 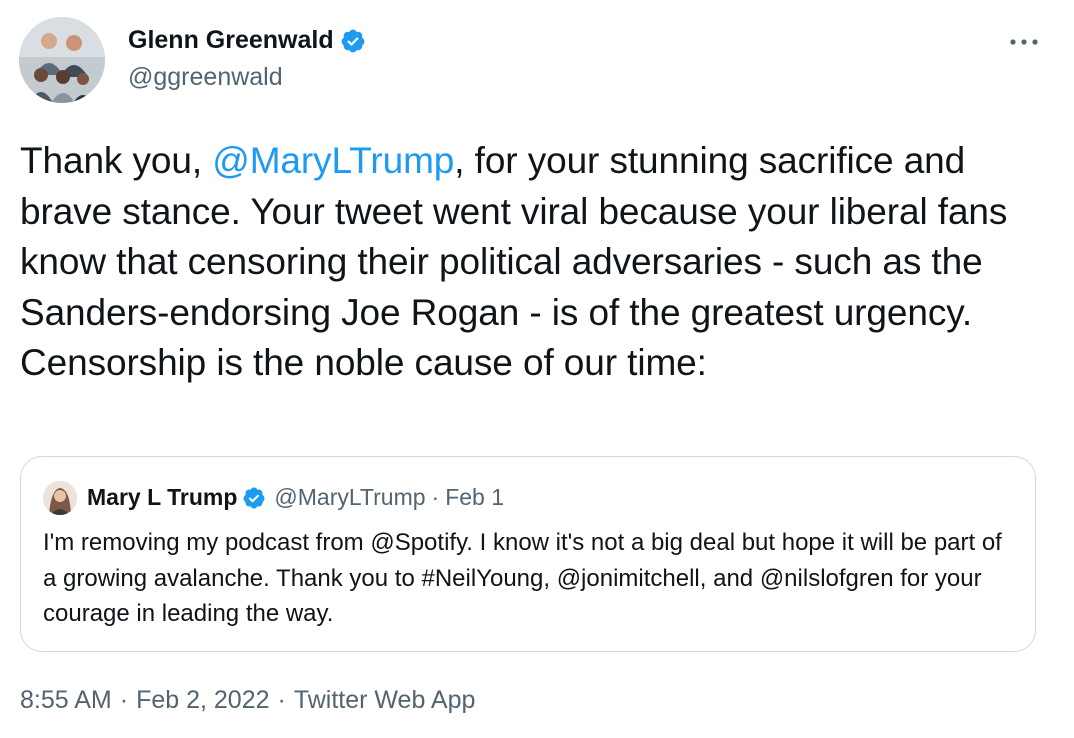 I want to click on author-avatar, so click(x=62, y=60).